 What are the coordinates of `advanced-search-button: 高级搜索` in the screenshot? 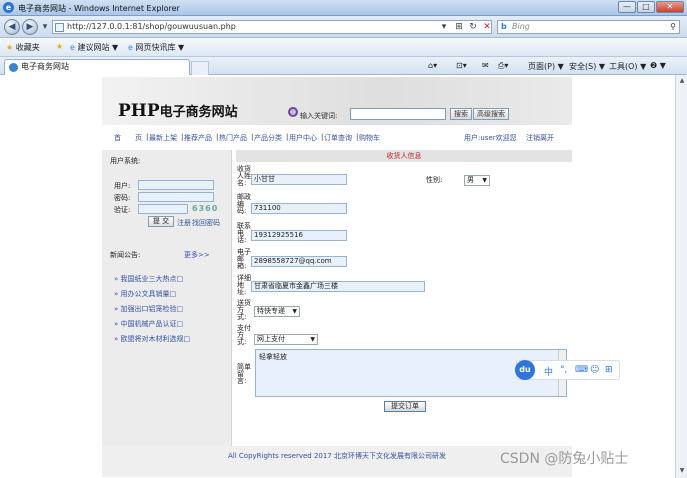 It's located at (491, 114).